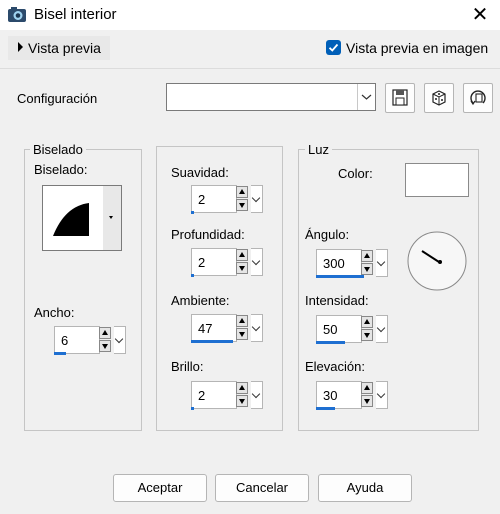 The height and width of the screenshot is (514, 500). I want to click on bevel-shape-picker, so click(82, 218).